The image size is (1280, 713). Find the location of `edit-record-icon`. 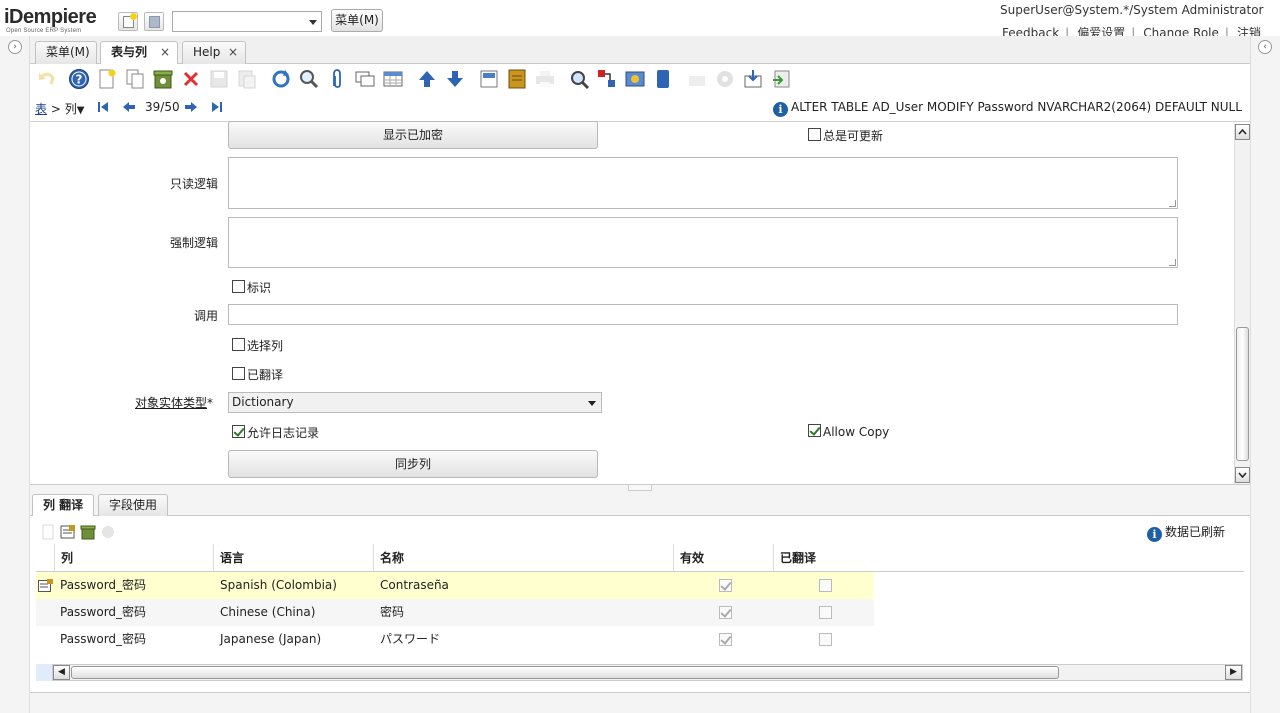

edit-record-icon is located at coordinates (68, 532).